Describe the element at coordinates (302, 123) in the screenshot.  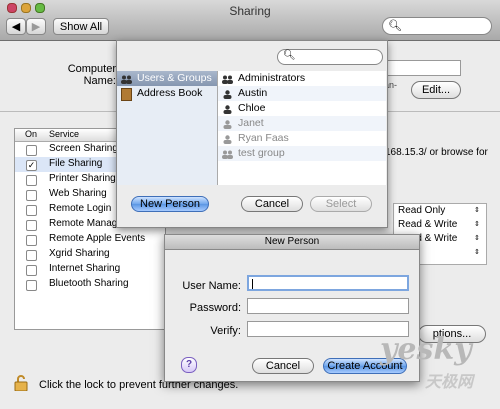
I see `person-row: Janet` at that location.